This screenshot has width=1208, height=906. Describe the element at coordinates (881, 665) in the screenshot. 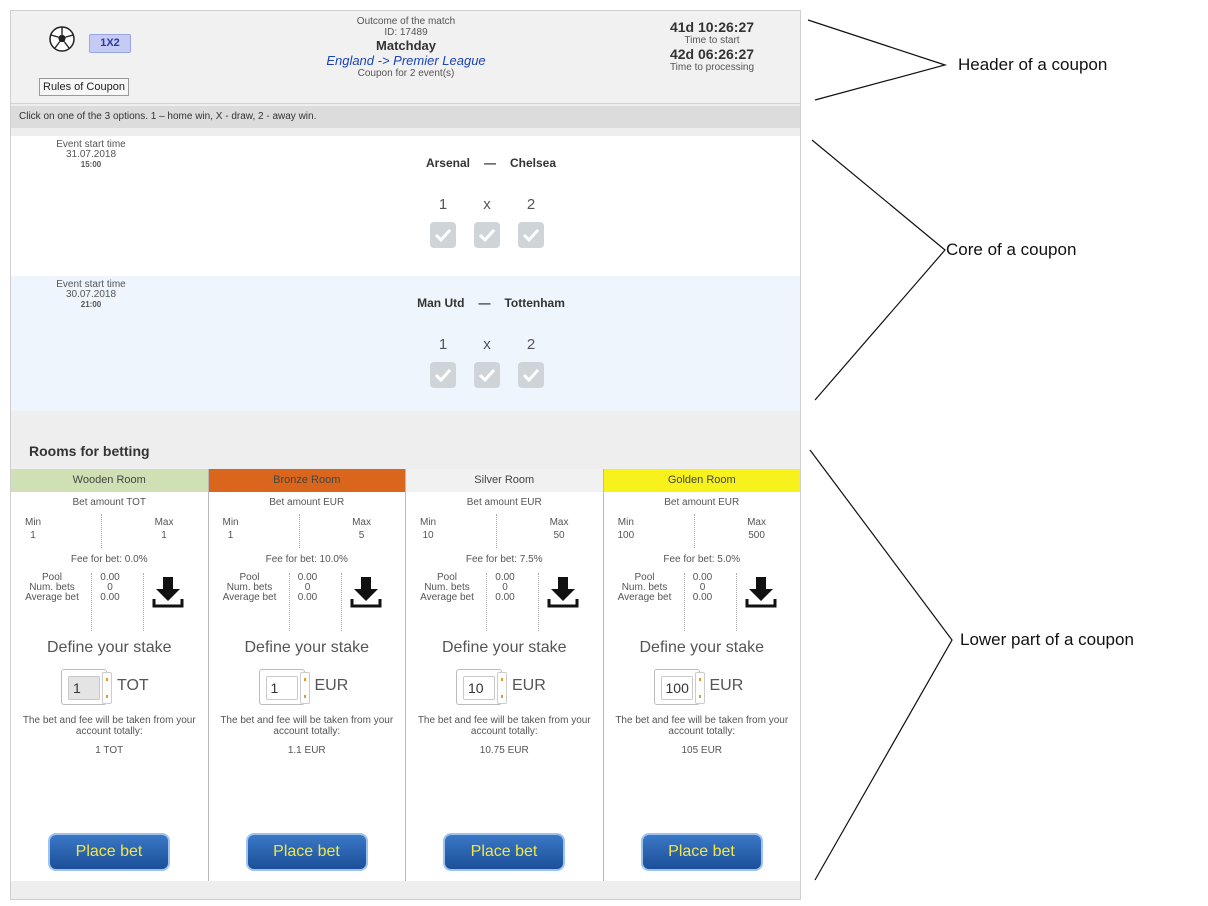

I see `lower-bracket-line` at that location.